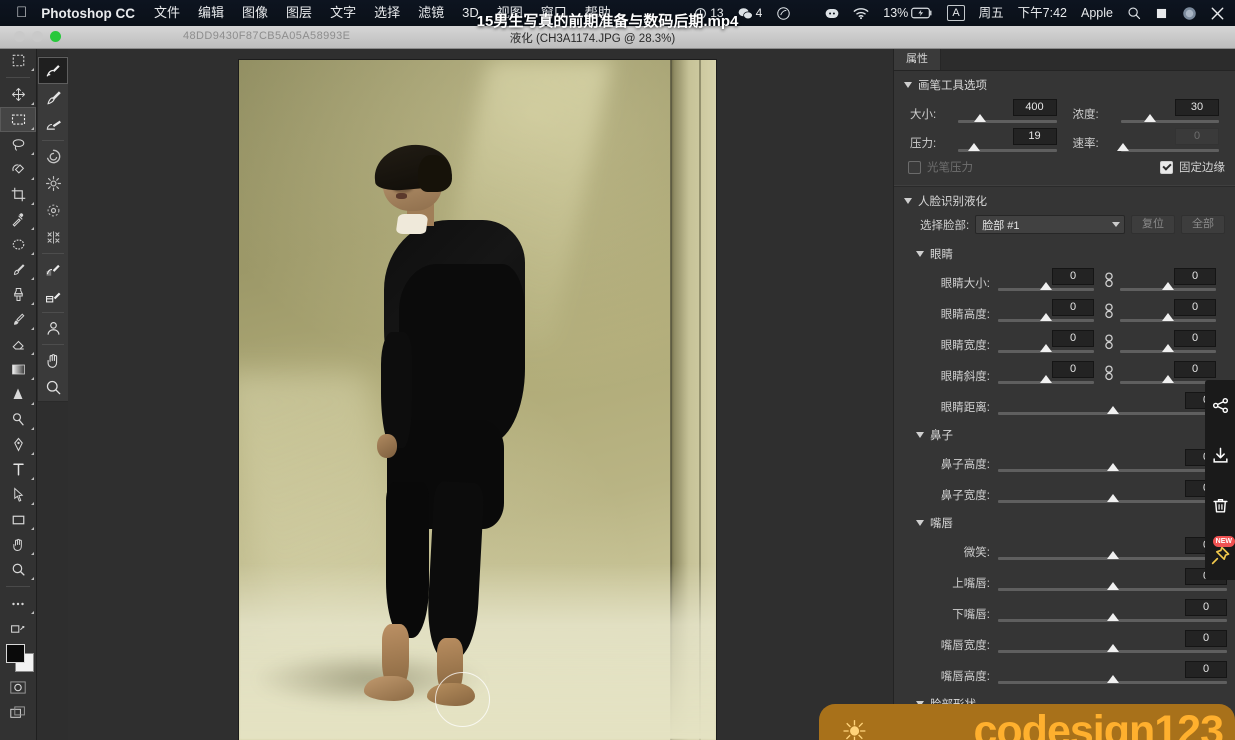 This screenshot has width=1235, height=740. Describe the element at coordinates (299, 13) in the screenshot. I see `menu-item-layer: 图层` at that location.